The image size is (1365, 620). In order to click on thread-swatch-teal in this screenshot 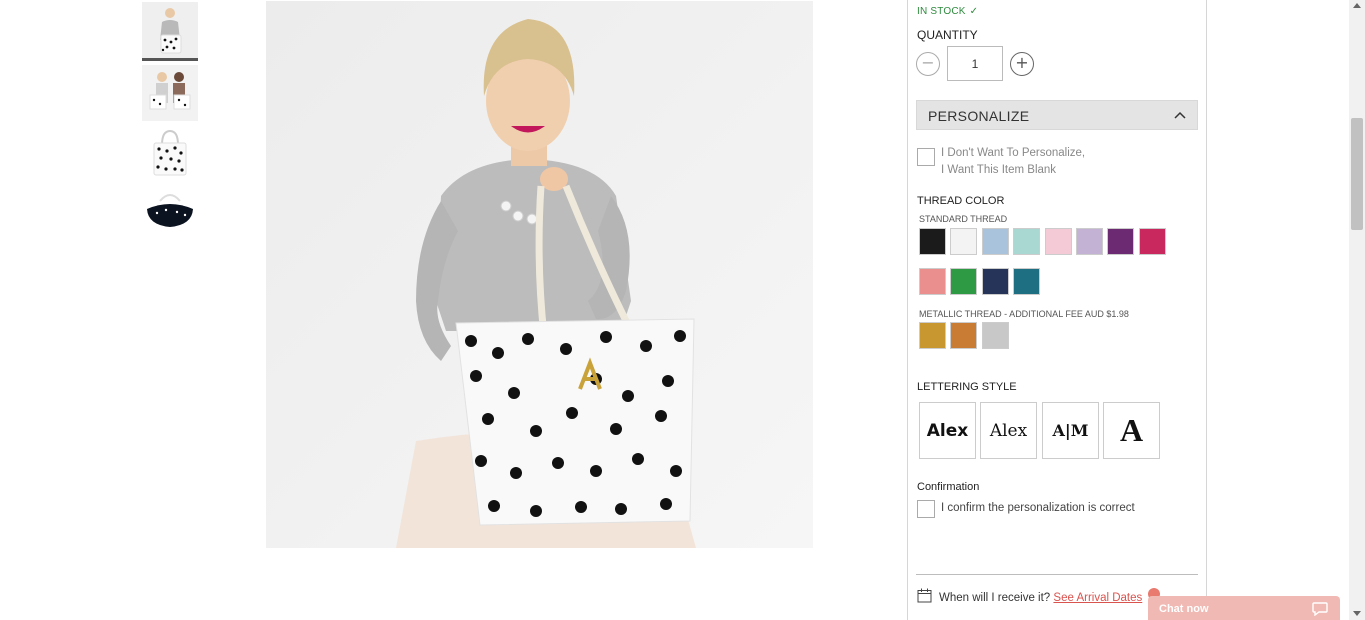, I will do `click(1027, 281)`.